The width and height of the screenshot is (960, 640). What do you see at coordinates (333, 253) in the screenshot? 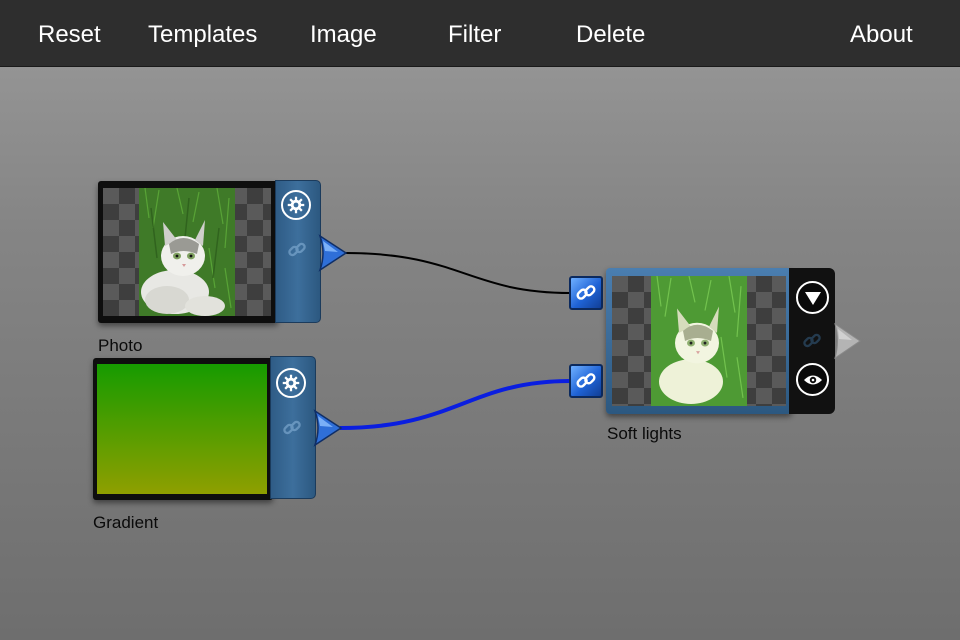
I see `photo-output-port` at bounding box center [333, 253].